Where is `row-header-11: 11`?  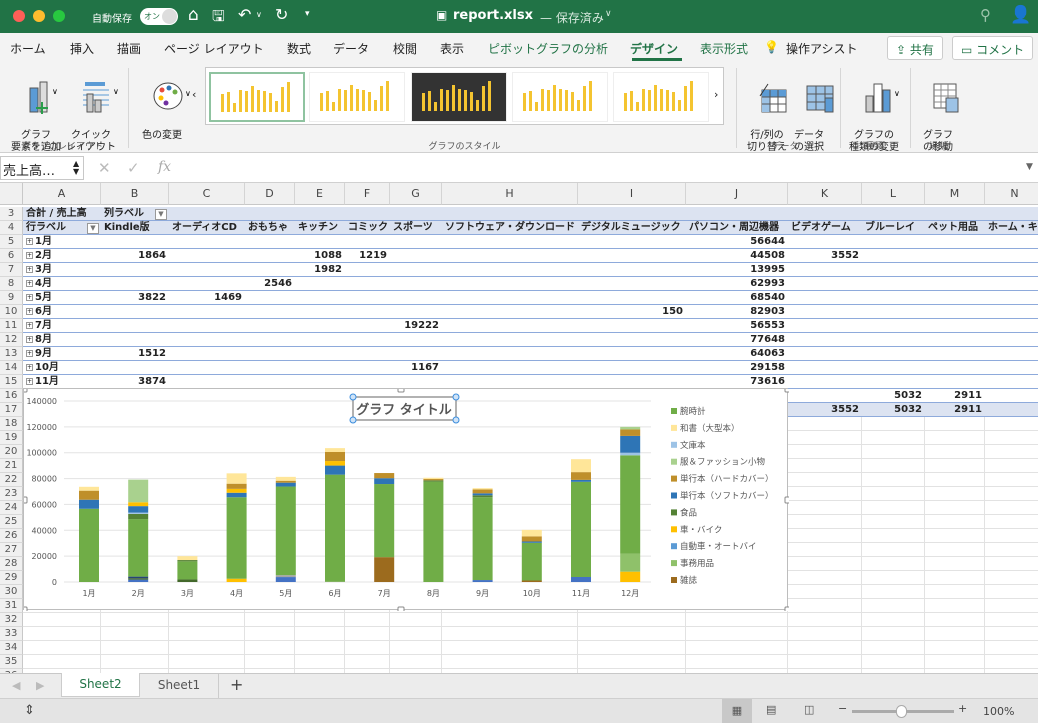 row-header-11: 11 is located at coordinates (11, 326).